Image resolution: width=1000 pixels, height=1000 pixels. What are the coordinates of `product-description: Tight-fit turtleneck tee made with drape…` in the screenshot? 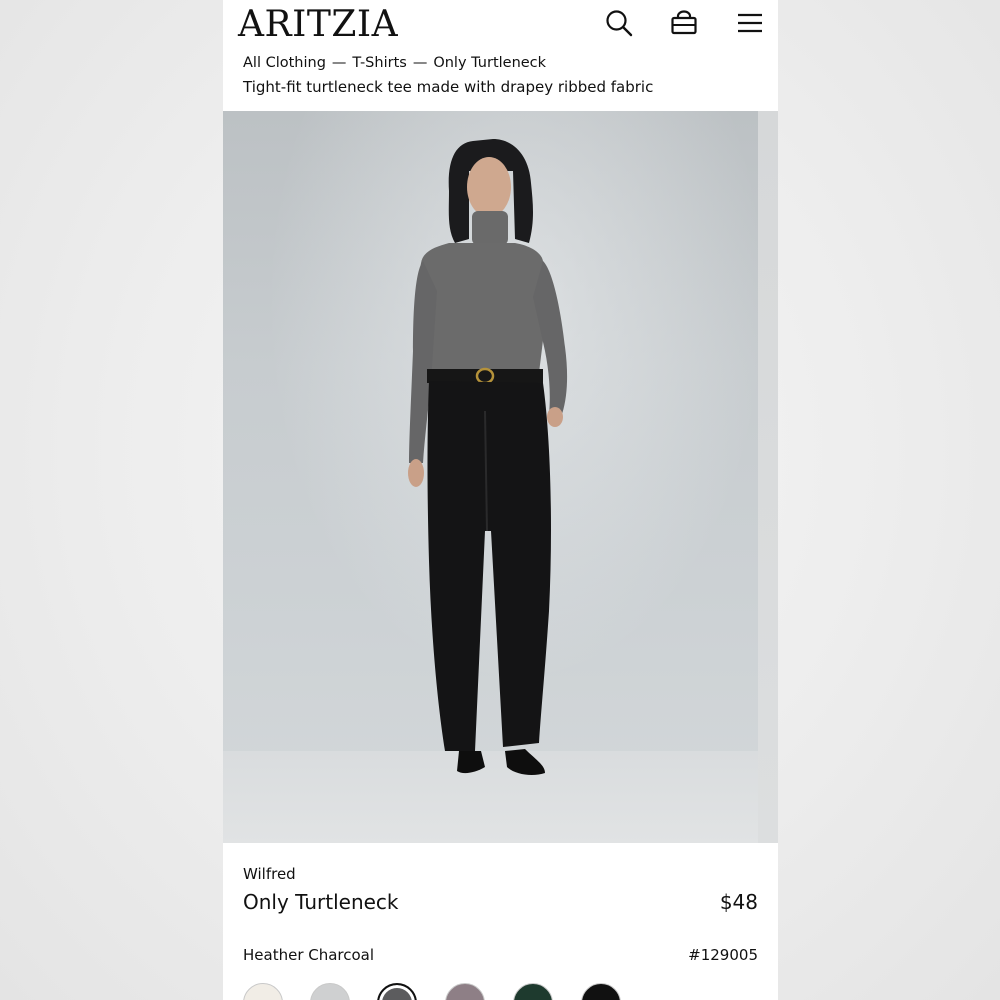 It's located at (448, 87).